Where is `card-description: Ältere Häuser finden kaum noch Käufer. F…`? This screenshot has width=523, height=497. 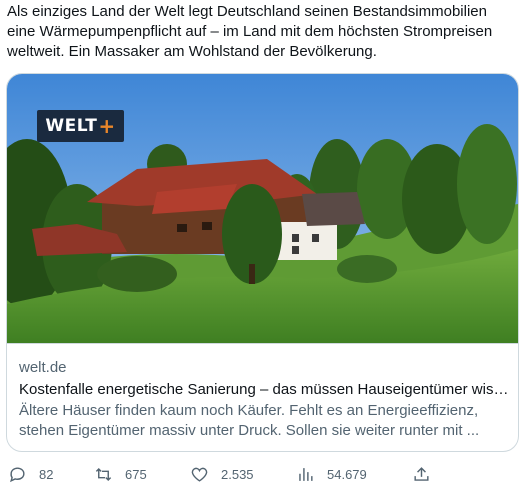
card-description: Ältere Häuser finden kaum noch Käufer. F… is located at coordinates (249, 420).